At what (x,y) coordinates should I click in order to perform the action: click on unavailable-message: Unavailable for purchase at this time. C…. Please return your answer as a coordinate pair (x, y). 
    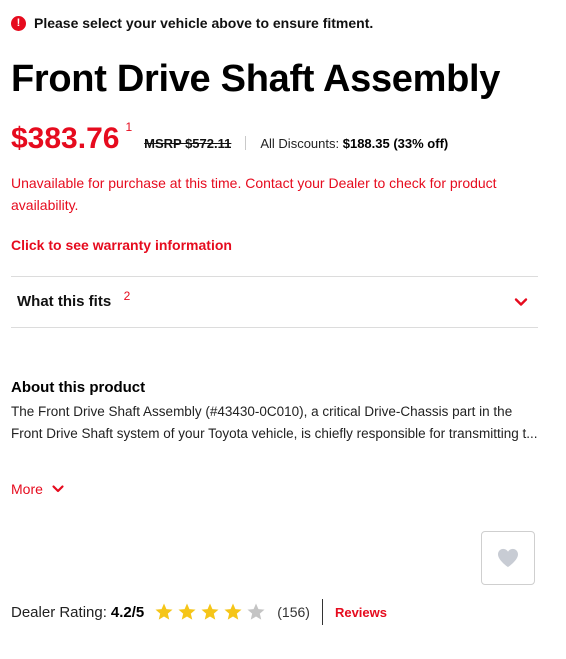
    Looking at the image, I should click on (254, 194).